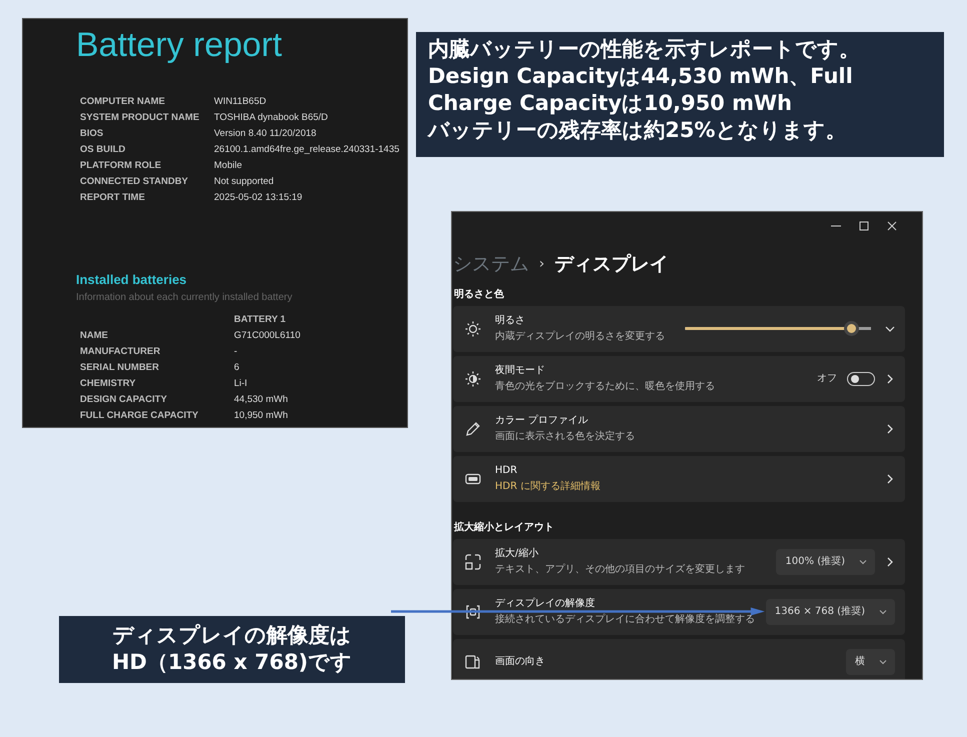  Describe the element at coordinates (236, 351) in the screenshot. I see `field-value: -` at that location.